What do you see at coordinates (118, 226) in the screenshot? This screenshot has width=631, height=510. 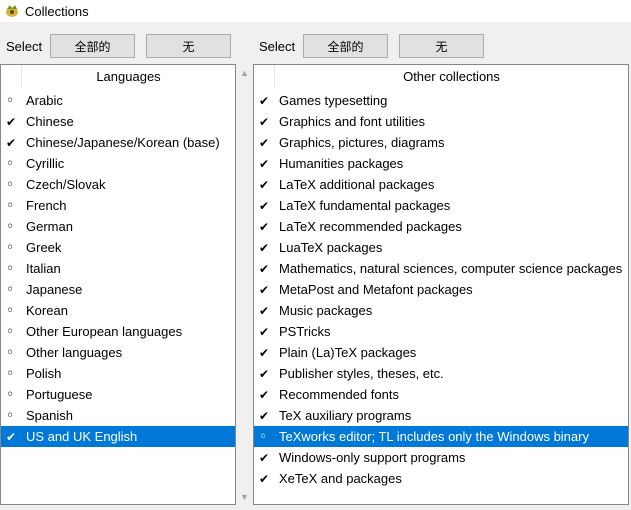 I see `language-item: German` at bounding box center [118, 226].